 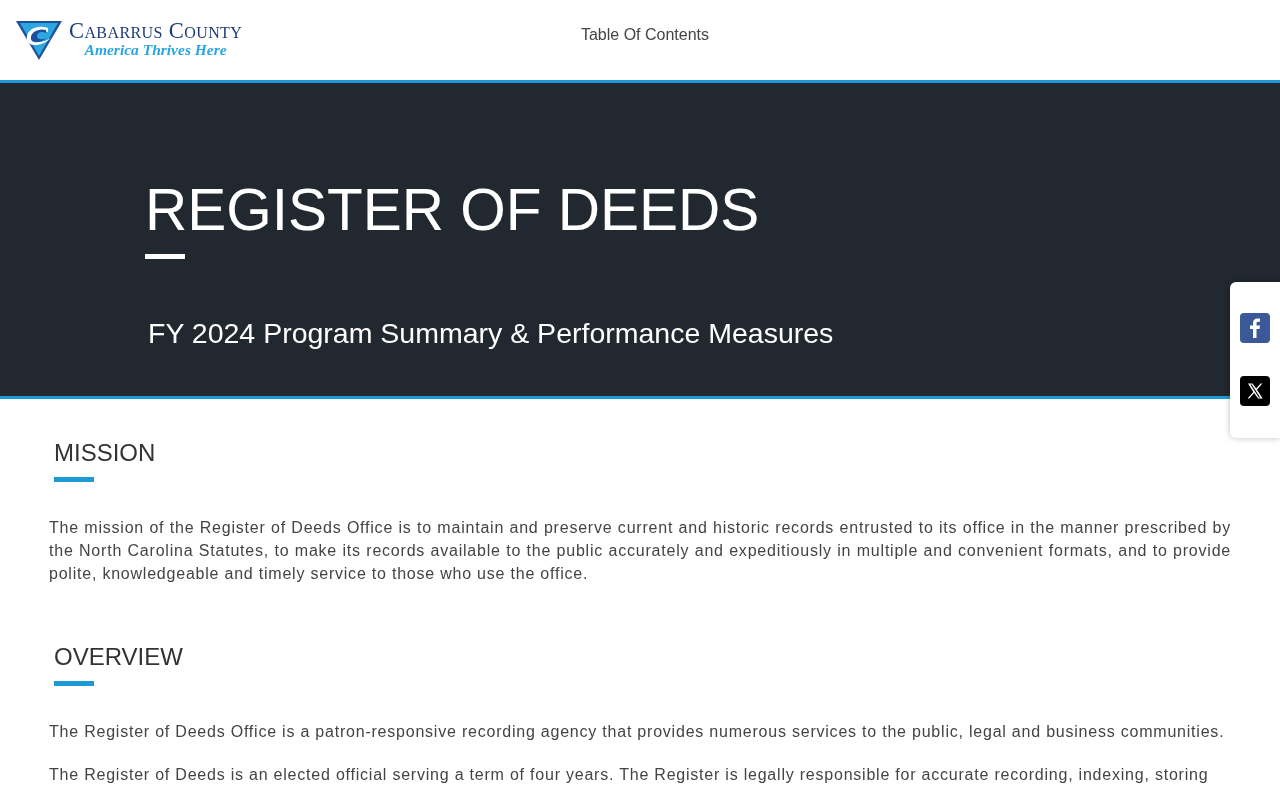 What do you see at coordinates (1255, 328) in the screenshot?
I see `facebook-icon` at bounding box center [1255, 328].